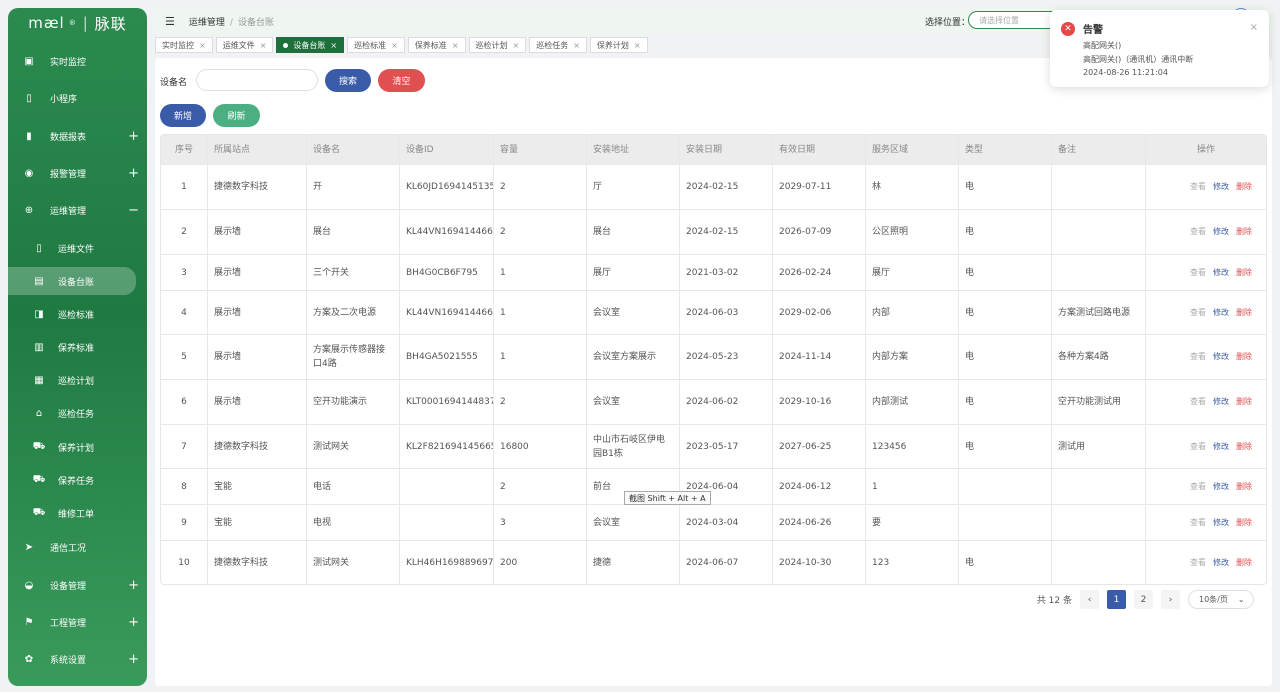 The width and height of the screenshot is (1280, 692). Describe the element at coordinates (236, 115) in the screenshot. I see `refresh-button: 刷新` at that location.